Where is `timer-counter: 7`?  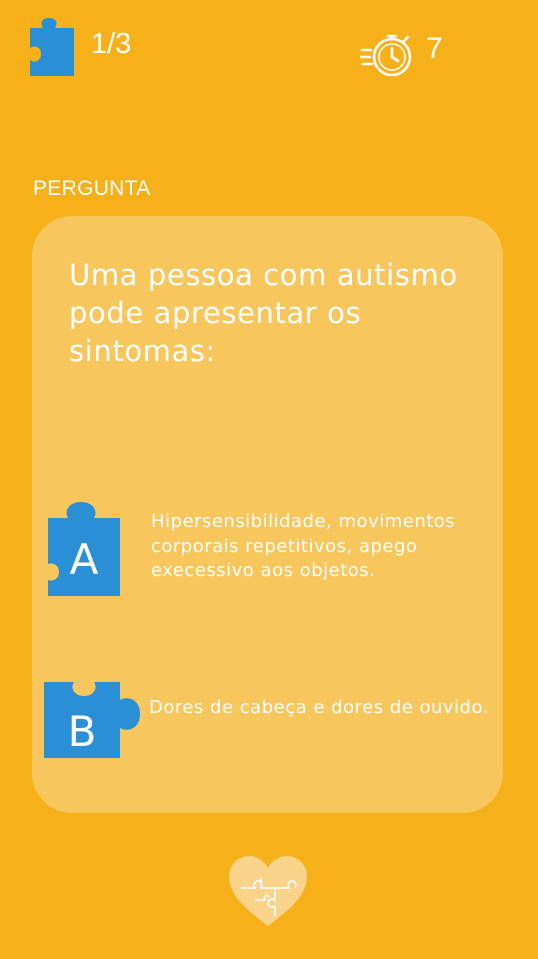 timer-counter: 7 is located at coordinates (434, 48).